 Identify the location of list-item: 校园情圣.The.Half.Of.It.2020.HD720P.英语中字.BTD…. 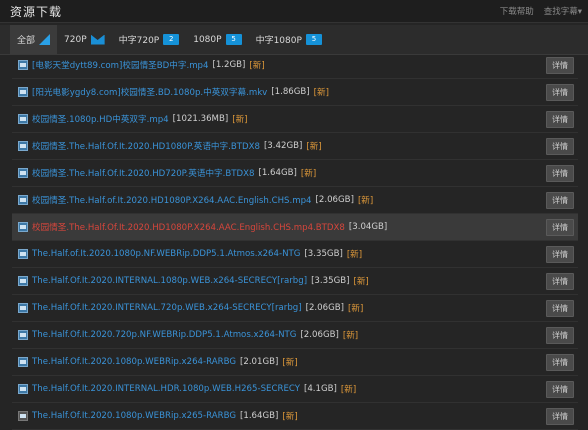
(295, 173).